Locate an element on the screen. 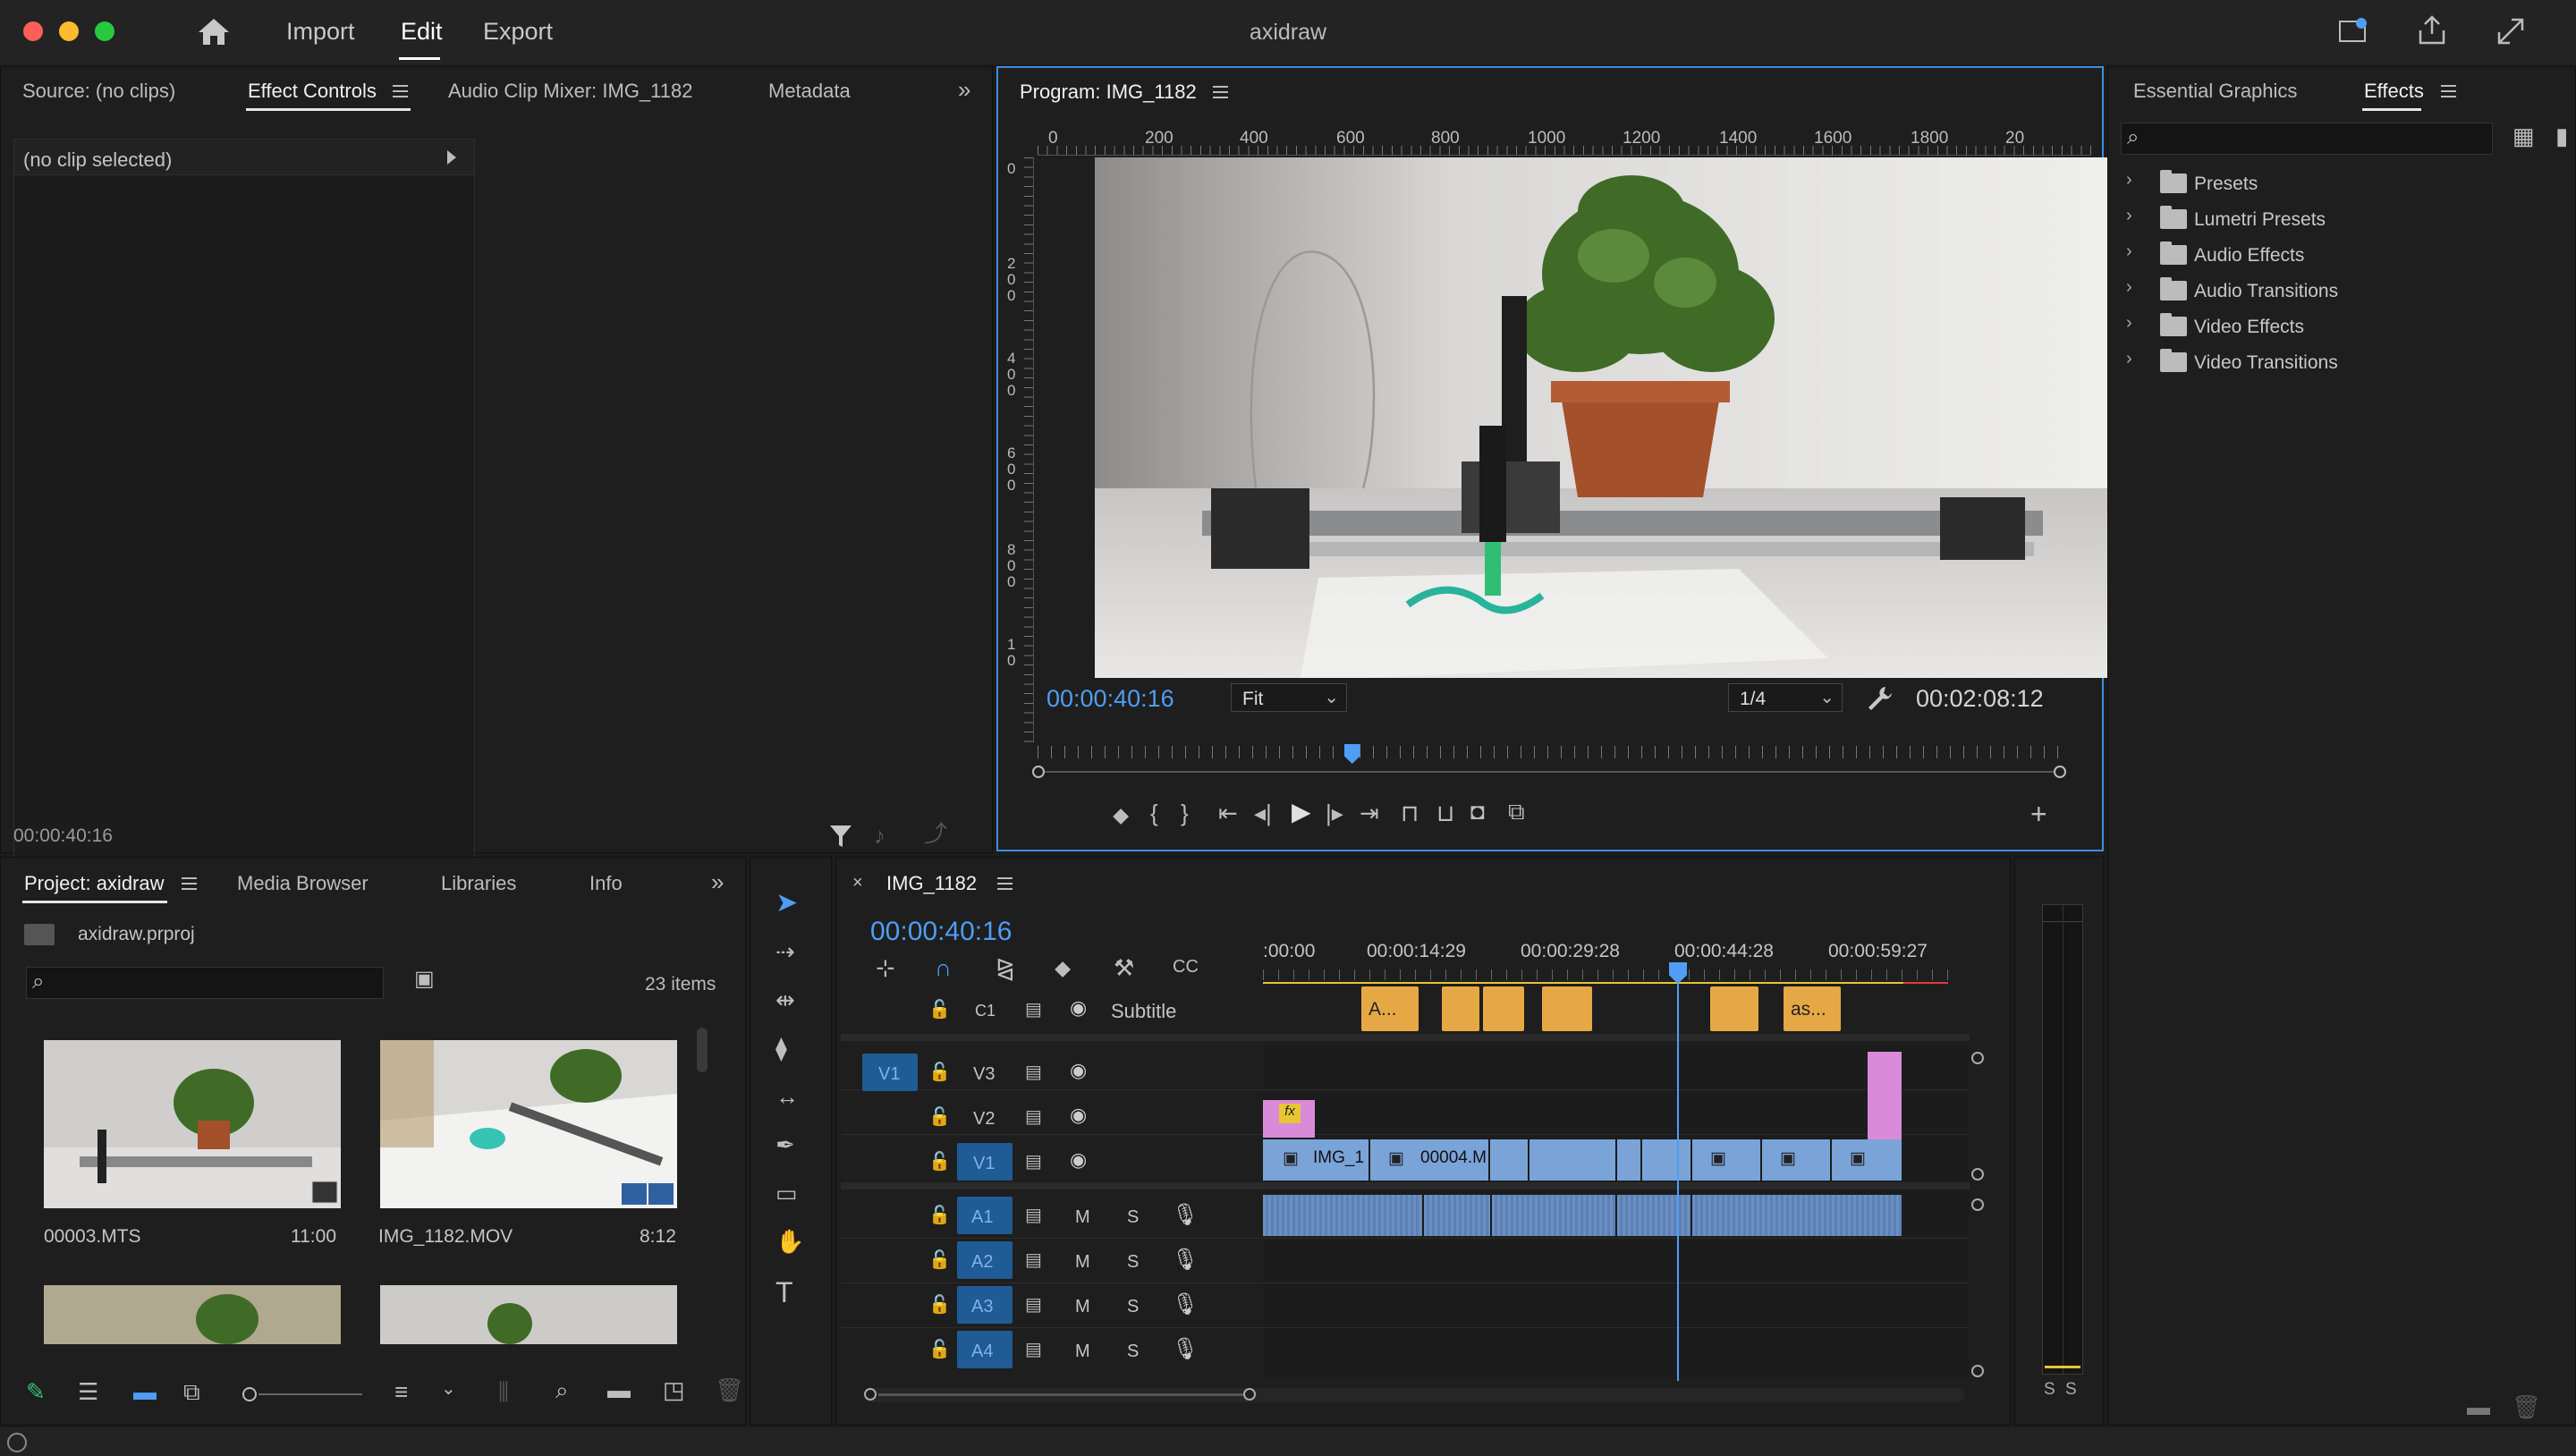 Image resolution: width=2576 pixels, height=1456 pixels. tab-libraries: Libraries is located at coordinates (478, 883).